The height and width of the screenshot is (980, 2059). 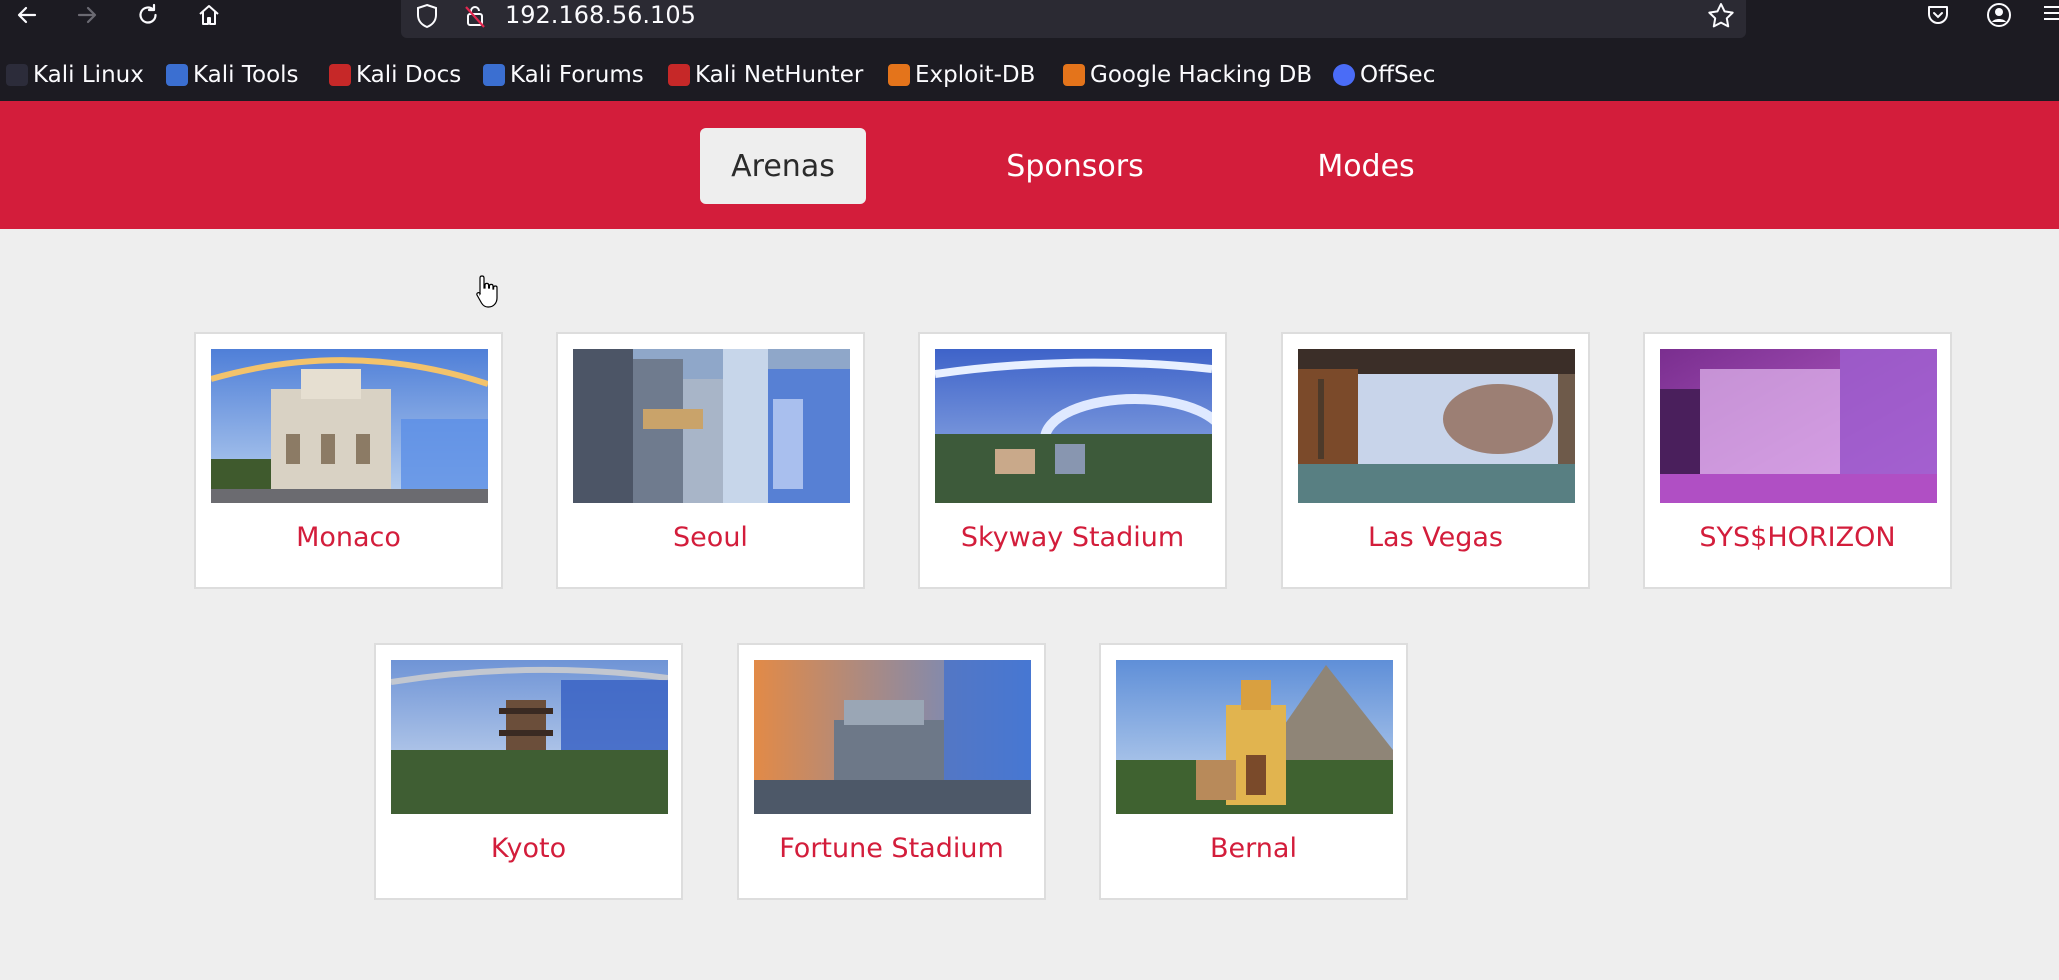 What do you see at coordinates (975, 75) in the screenshot?
I see `bookmark-label: Exploit-DB` at bounding box center [975, 75].